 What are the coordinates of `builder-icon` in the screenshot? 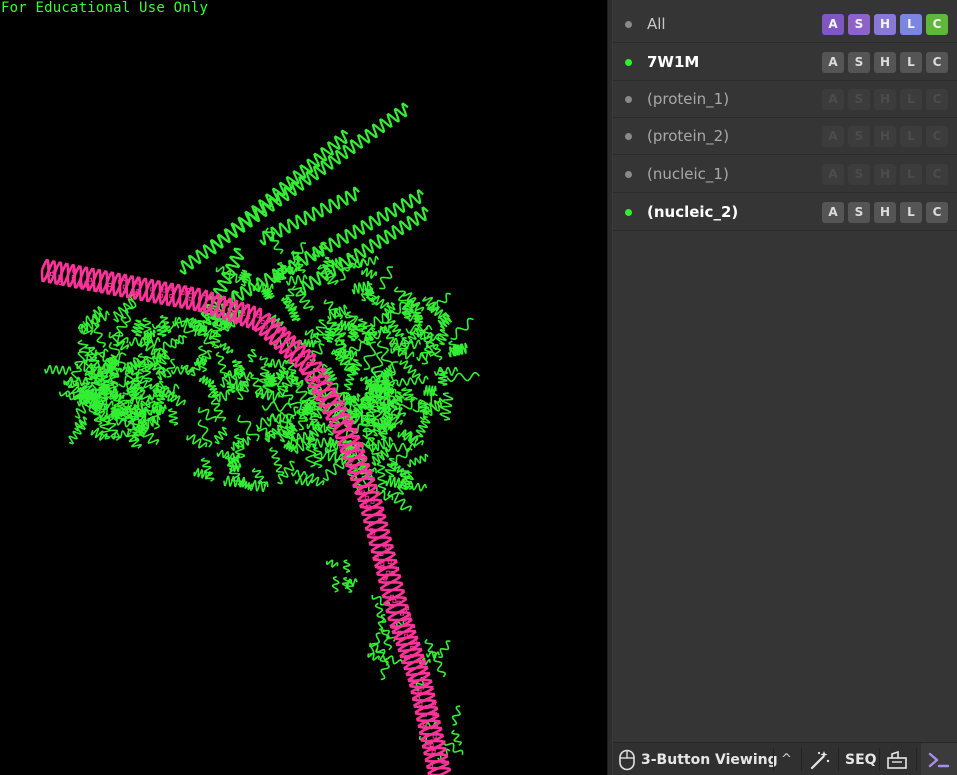 It's located at (897, 759).